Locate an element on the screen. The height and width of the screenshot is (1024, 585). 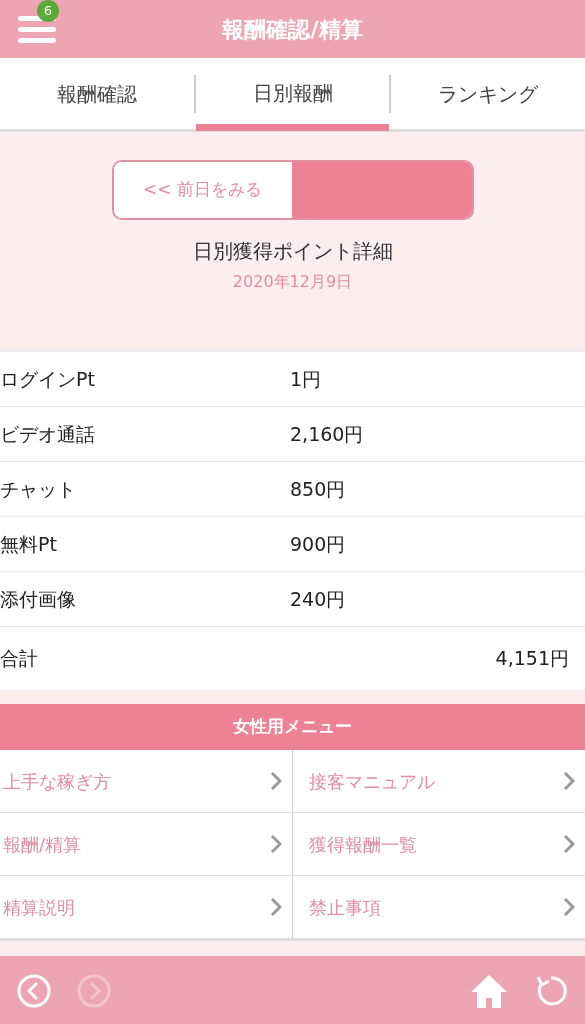
row-value: 900円 is located at coordinates (318, 544).